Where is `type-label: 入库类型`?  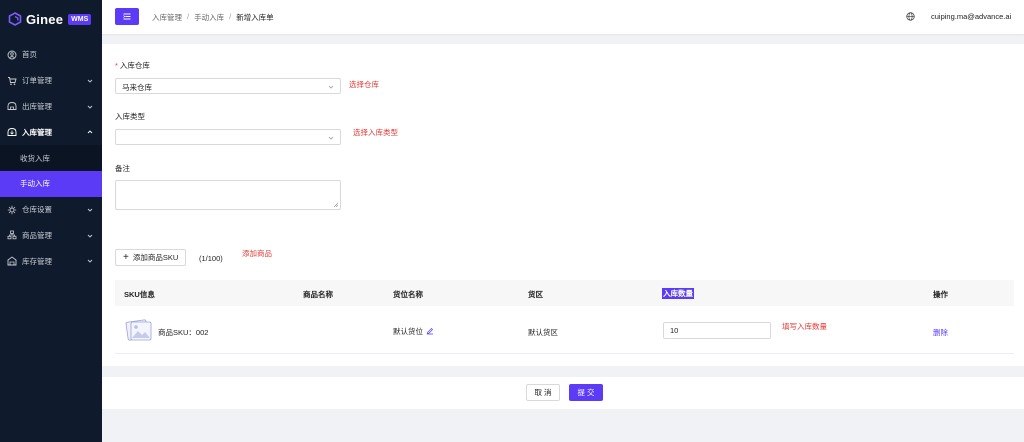
type-label: 入库类型 is located at coordinates (130, 116).